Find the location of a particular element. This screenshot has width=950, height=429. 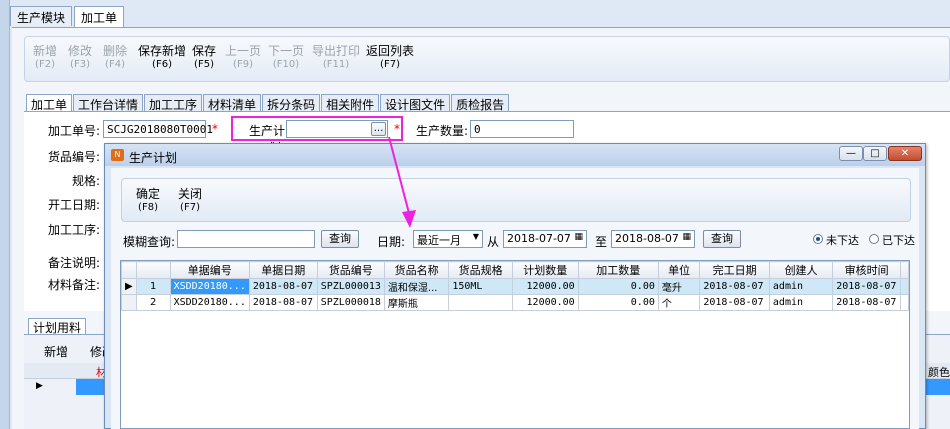

arrow-line is located at coordinates (399, 177).